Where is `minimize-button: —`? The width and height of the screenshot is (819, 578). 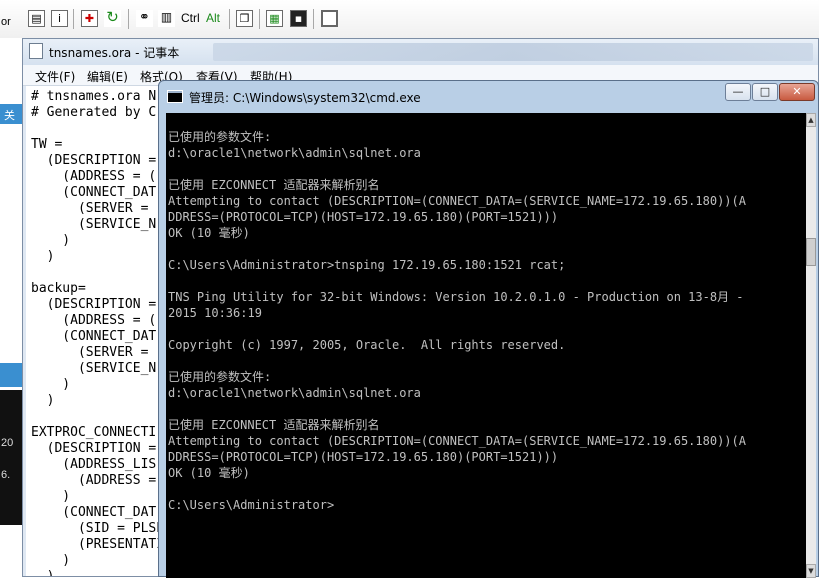 minimize-button: — is located at coordinates (738, 92).